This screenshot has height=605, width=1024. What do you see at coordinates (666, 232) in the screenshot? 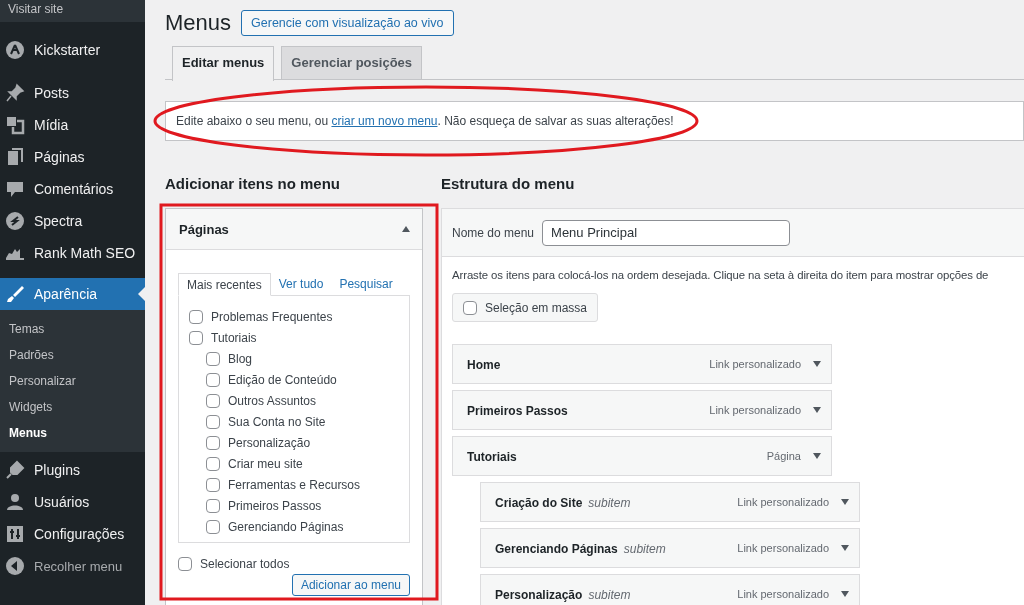
I see `menu-name-field: Menu Principal` at bounding box center [666, 232].